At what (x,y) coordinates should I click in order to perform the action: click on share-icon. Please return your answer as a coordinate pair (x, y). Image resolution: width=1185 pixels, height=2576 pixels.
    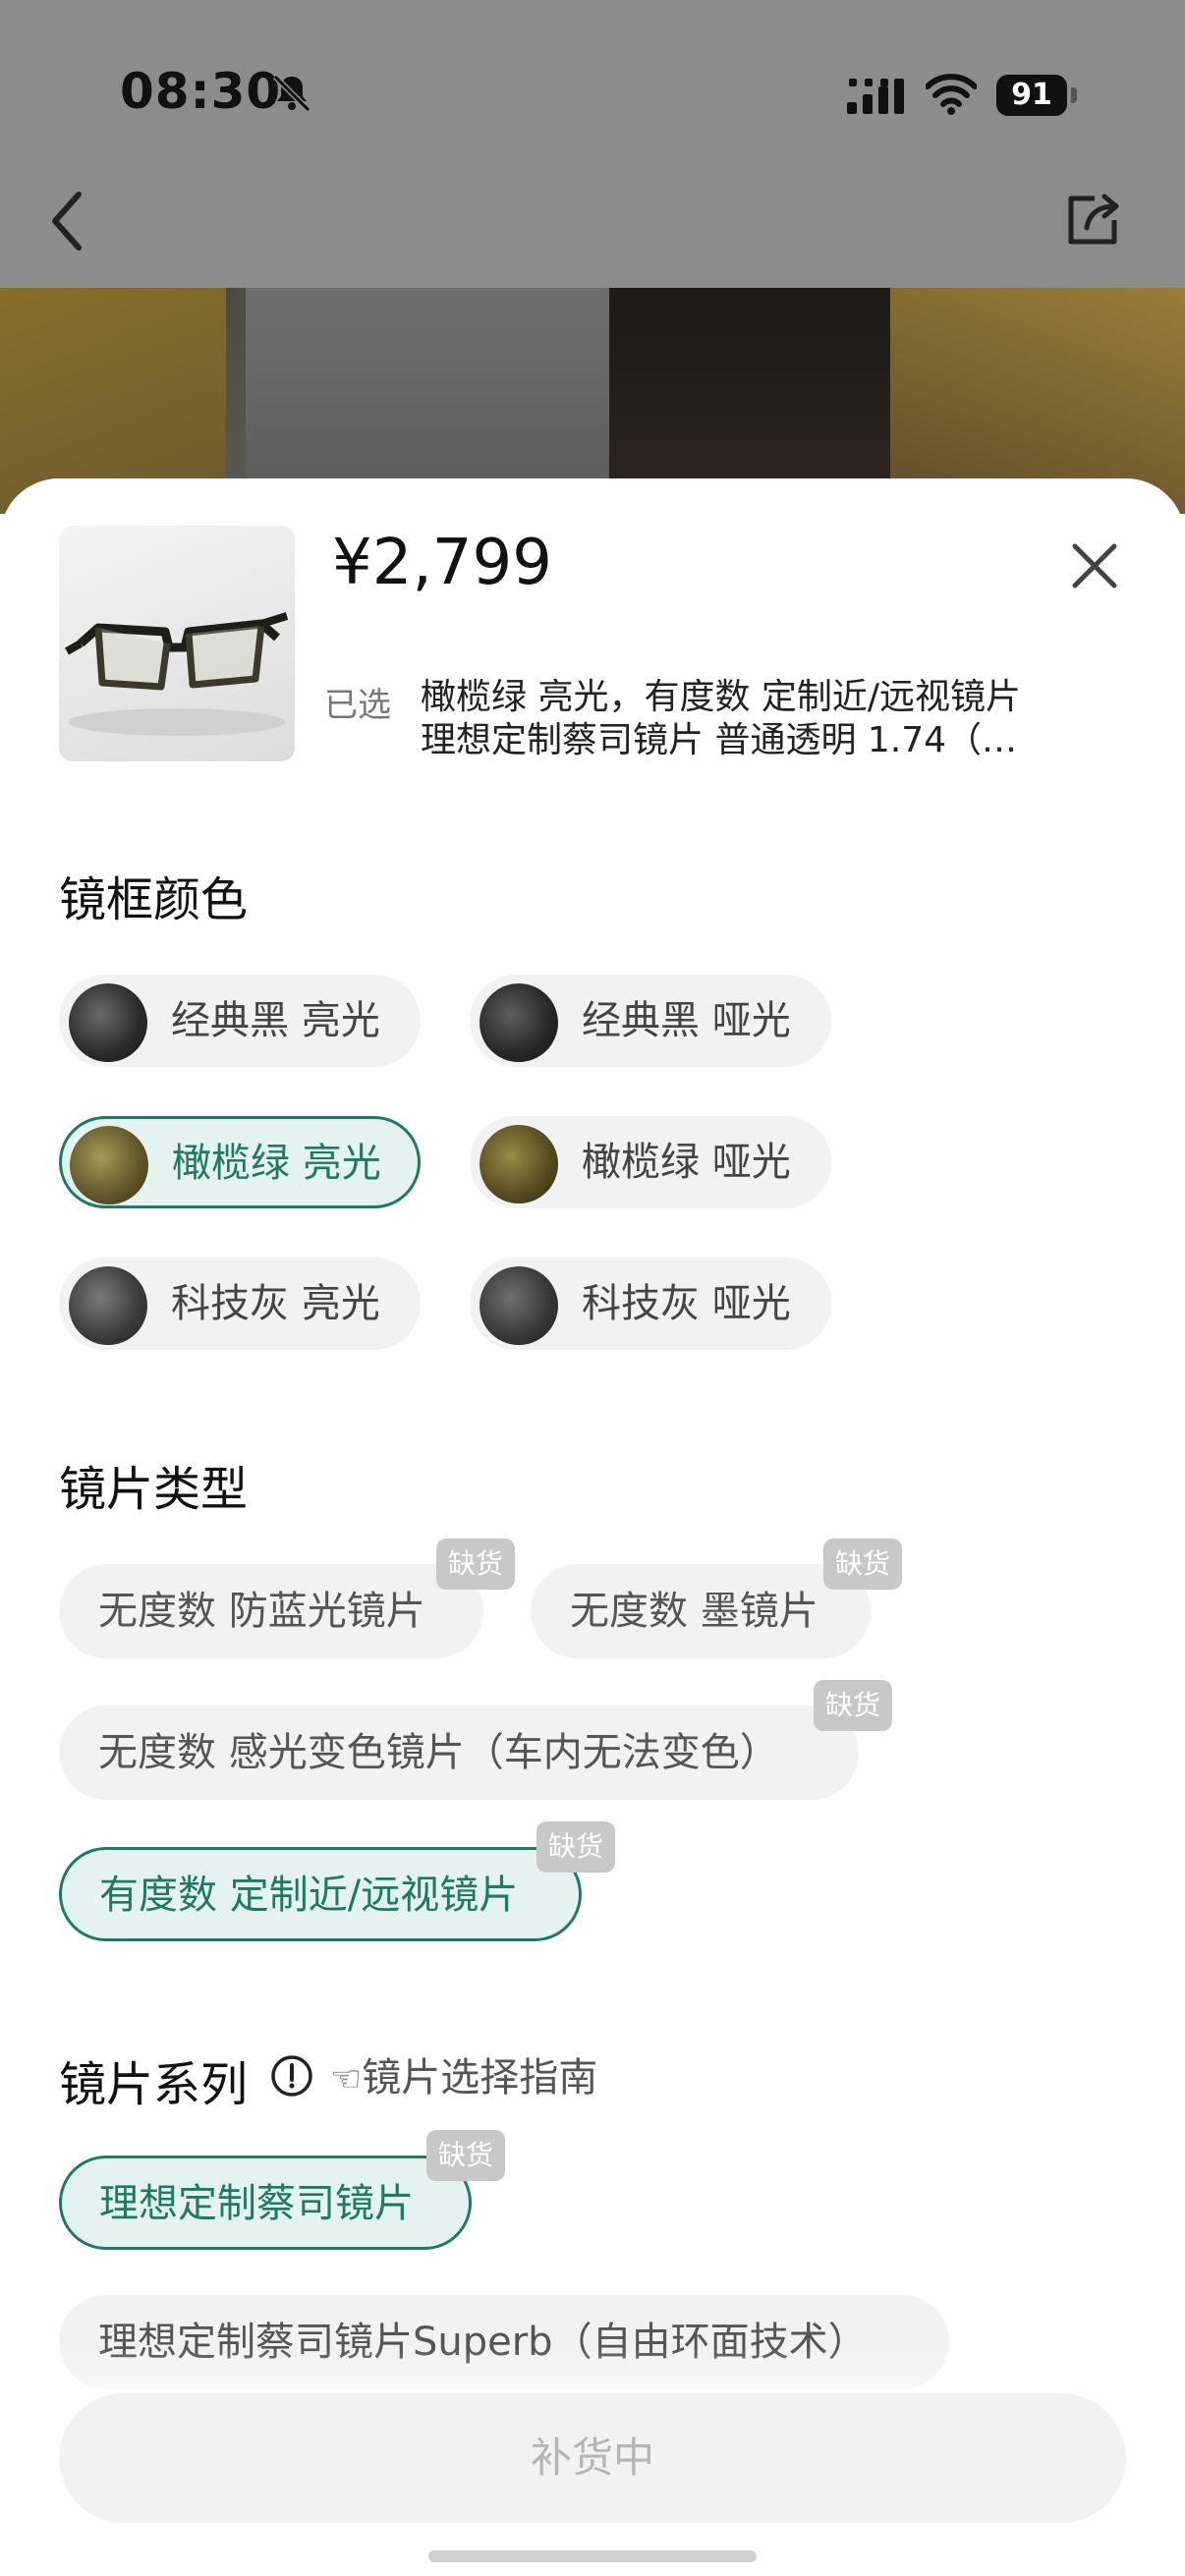
    Looking at the image, I should click on (1092, 220).